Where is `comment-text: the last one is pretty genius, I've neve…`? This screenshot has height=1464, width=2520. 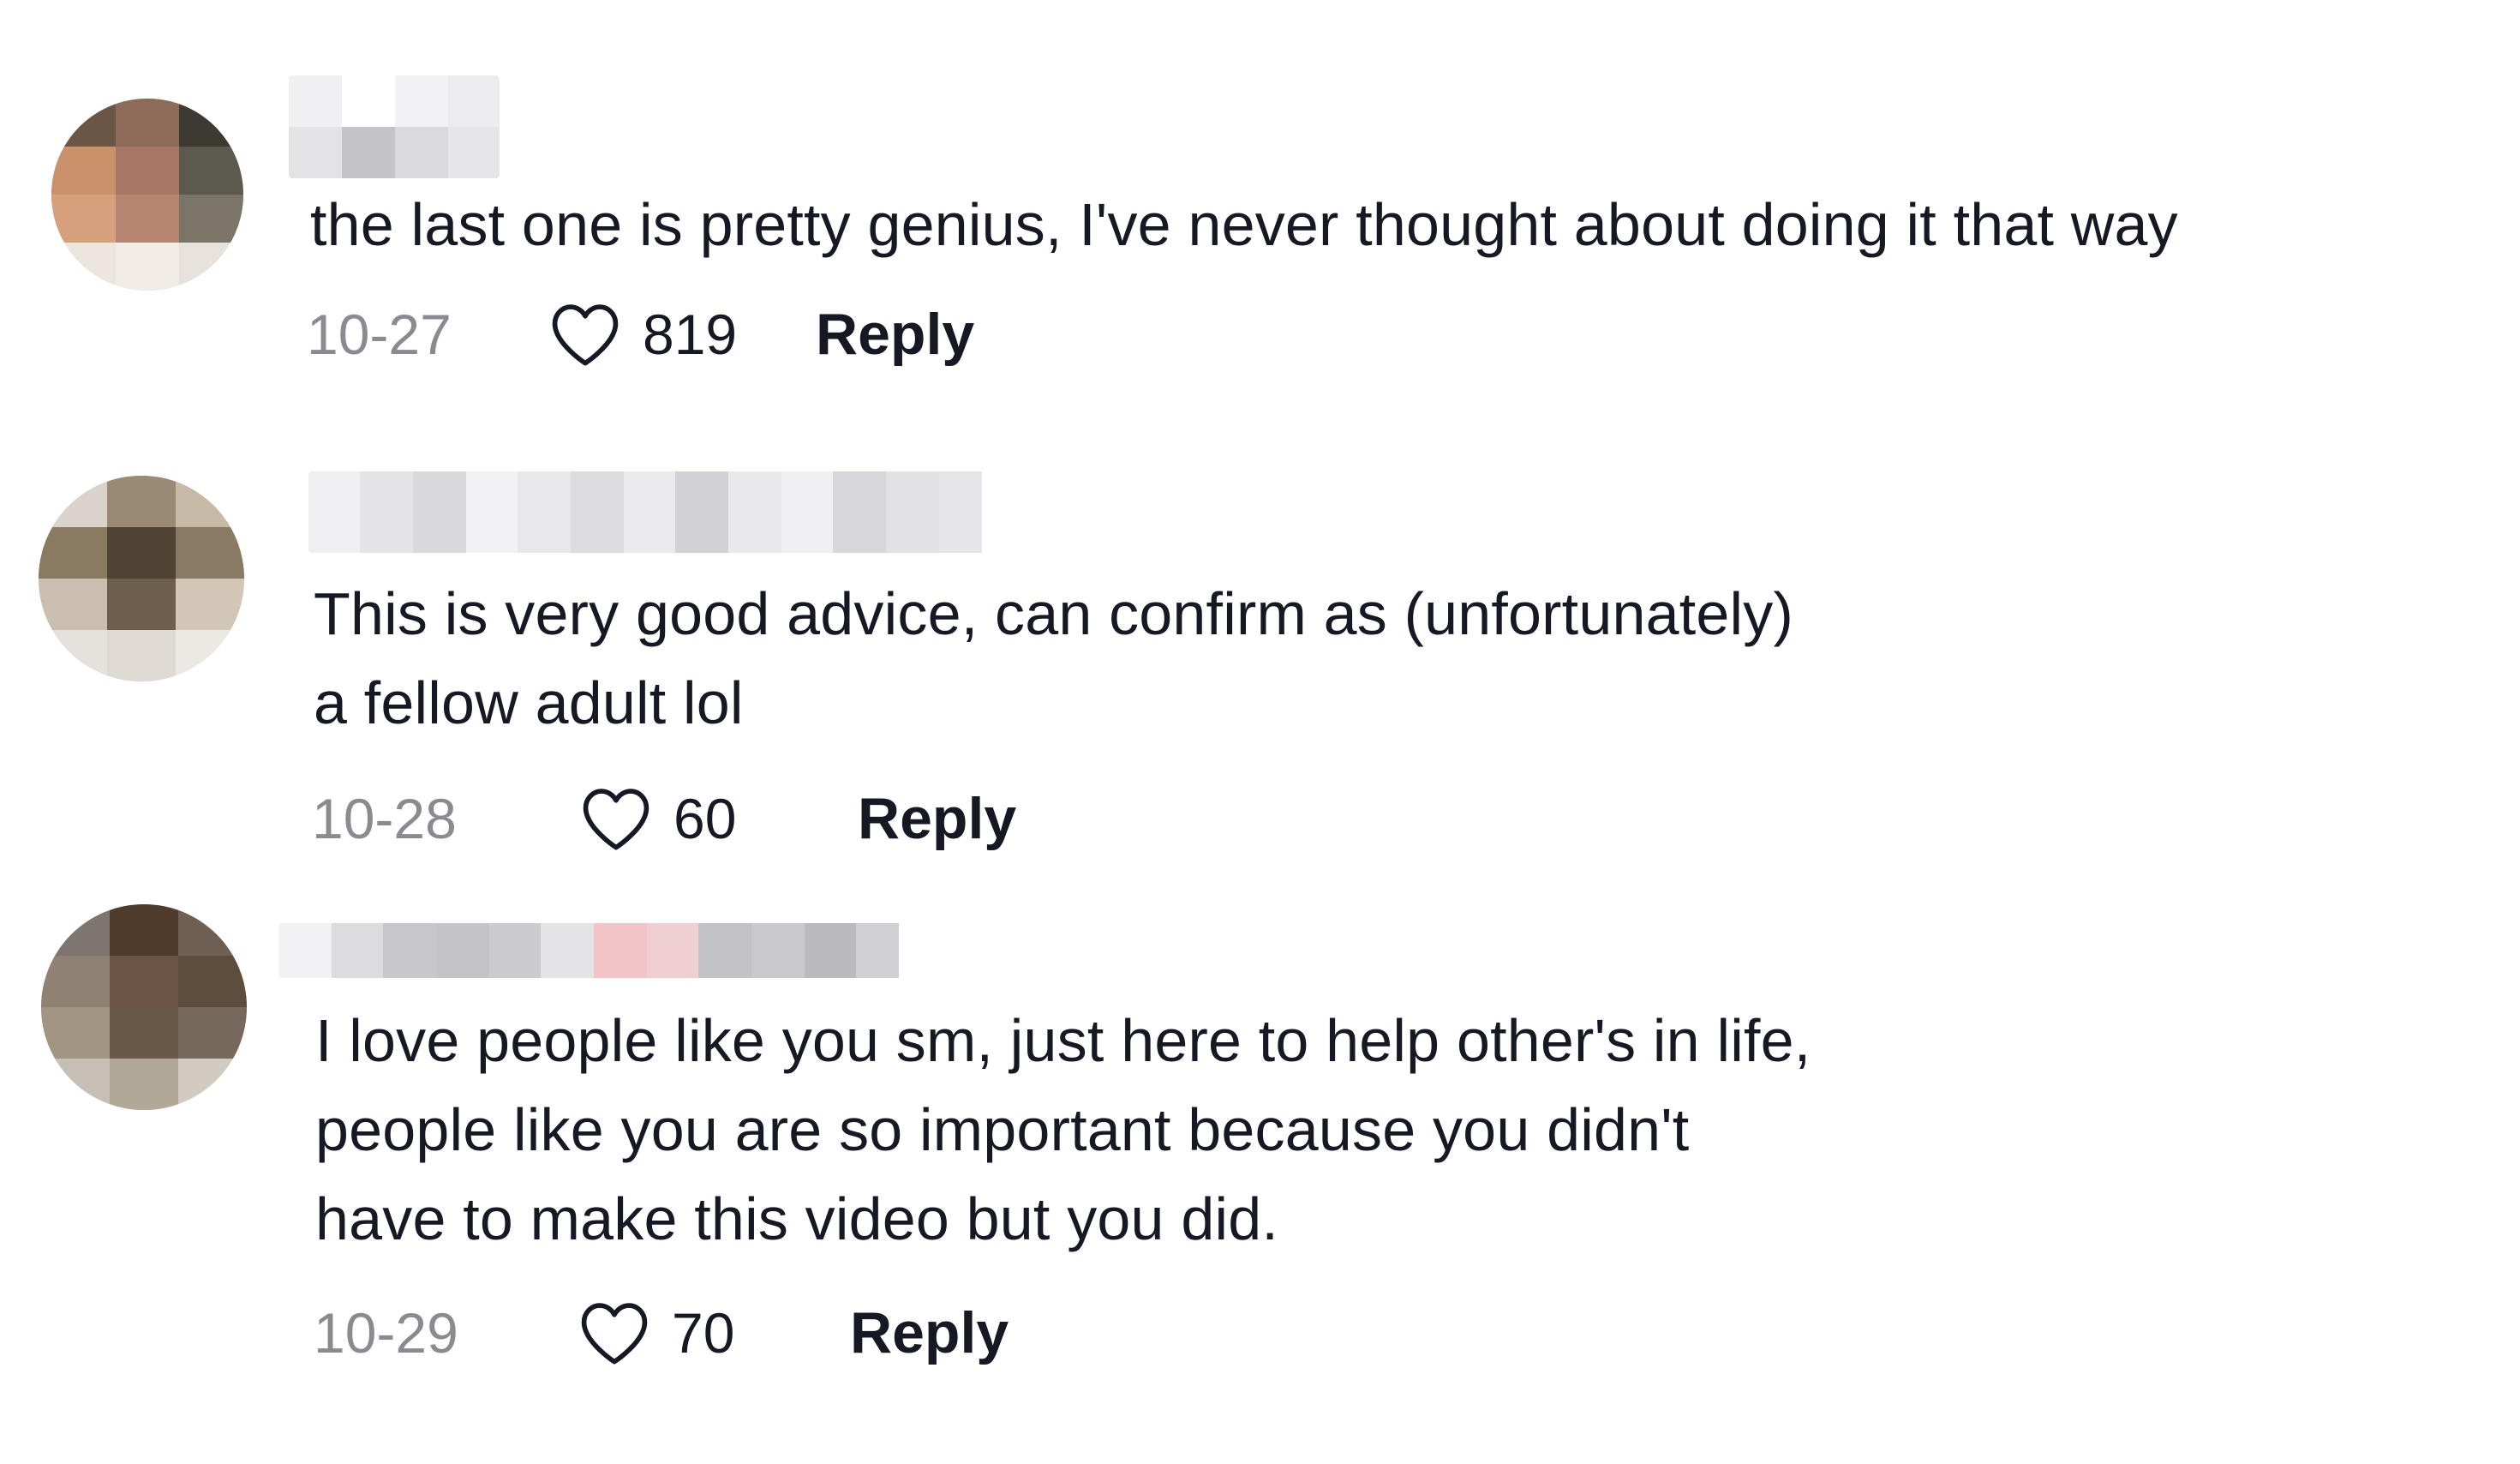 comment-text: the last one is pretty genius, I've neve… is located at coordinates (1244, 224).